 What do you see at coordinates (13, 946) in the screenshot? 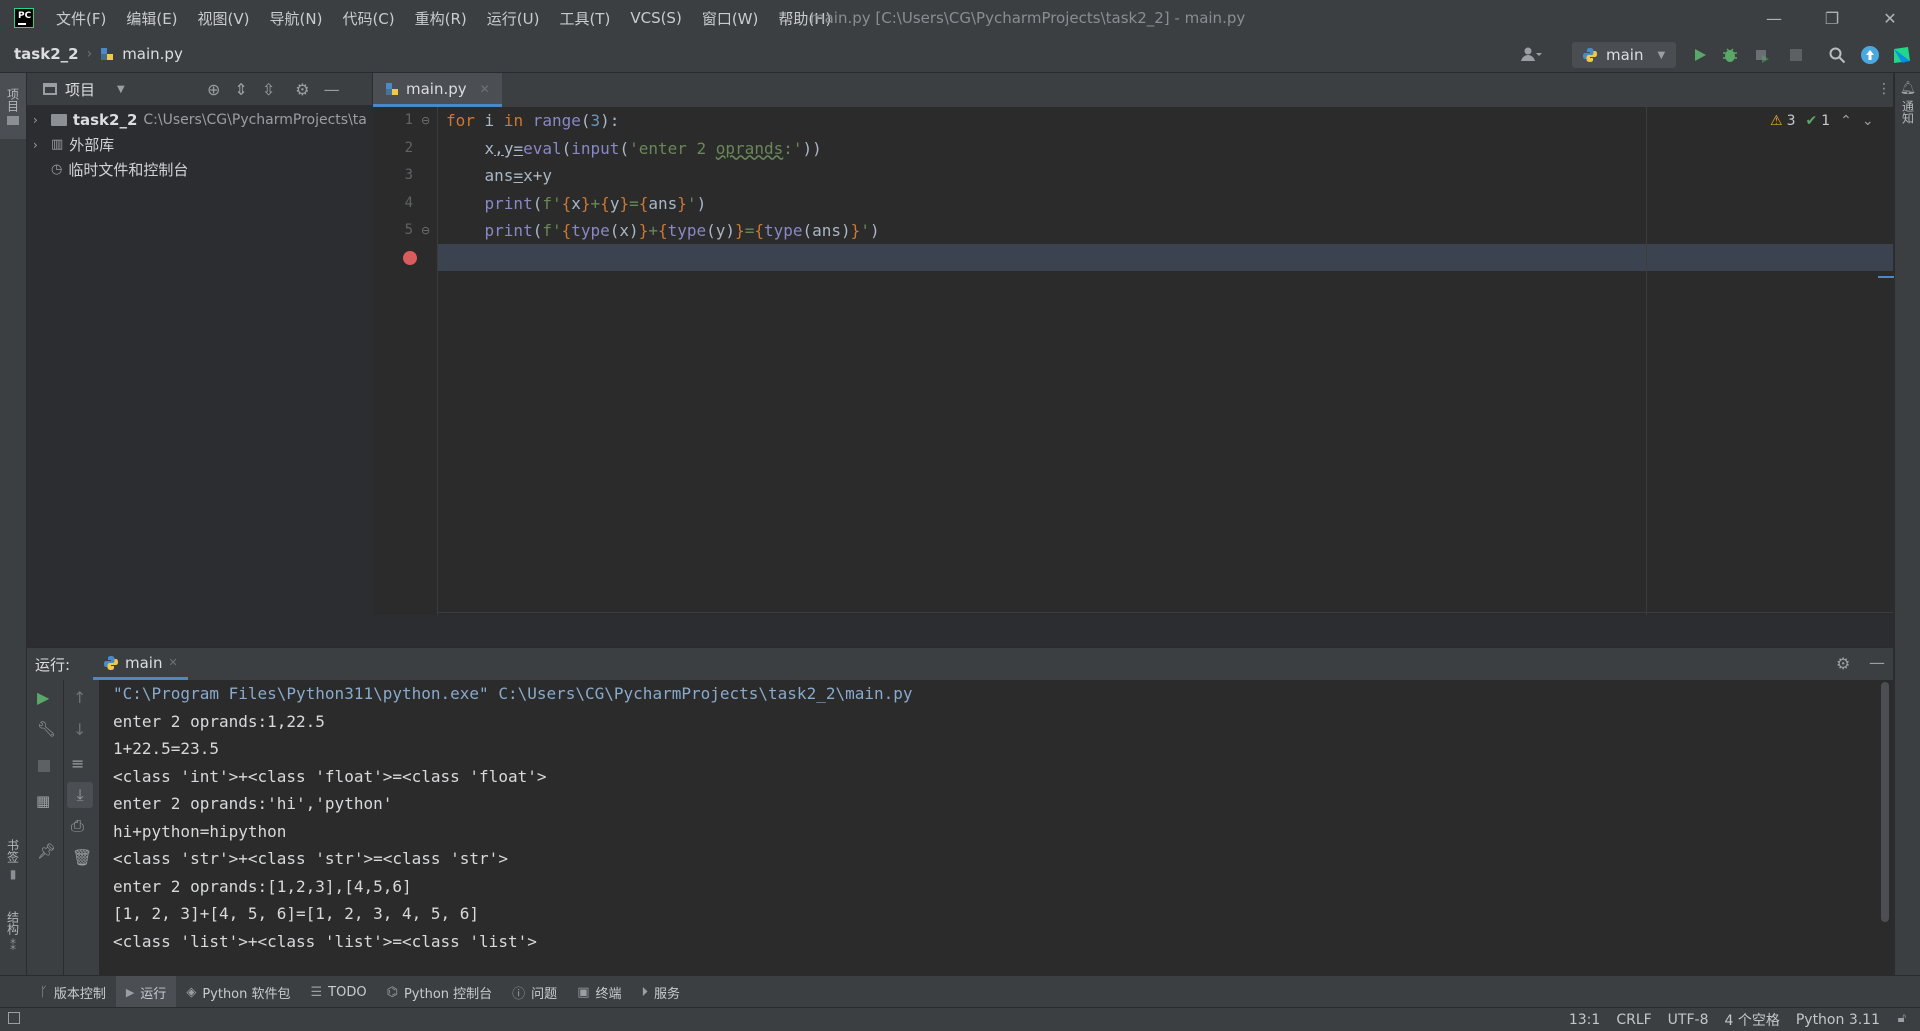
I see `structure-icon: ⁑` at bounding box center [13, 946].